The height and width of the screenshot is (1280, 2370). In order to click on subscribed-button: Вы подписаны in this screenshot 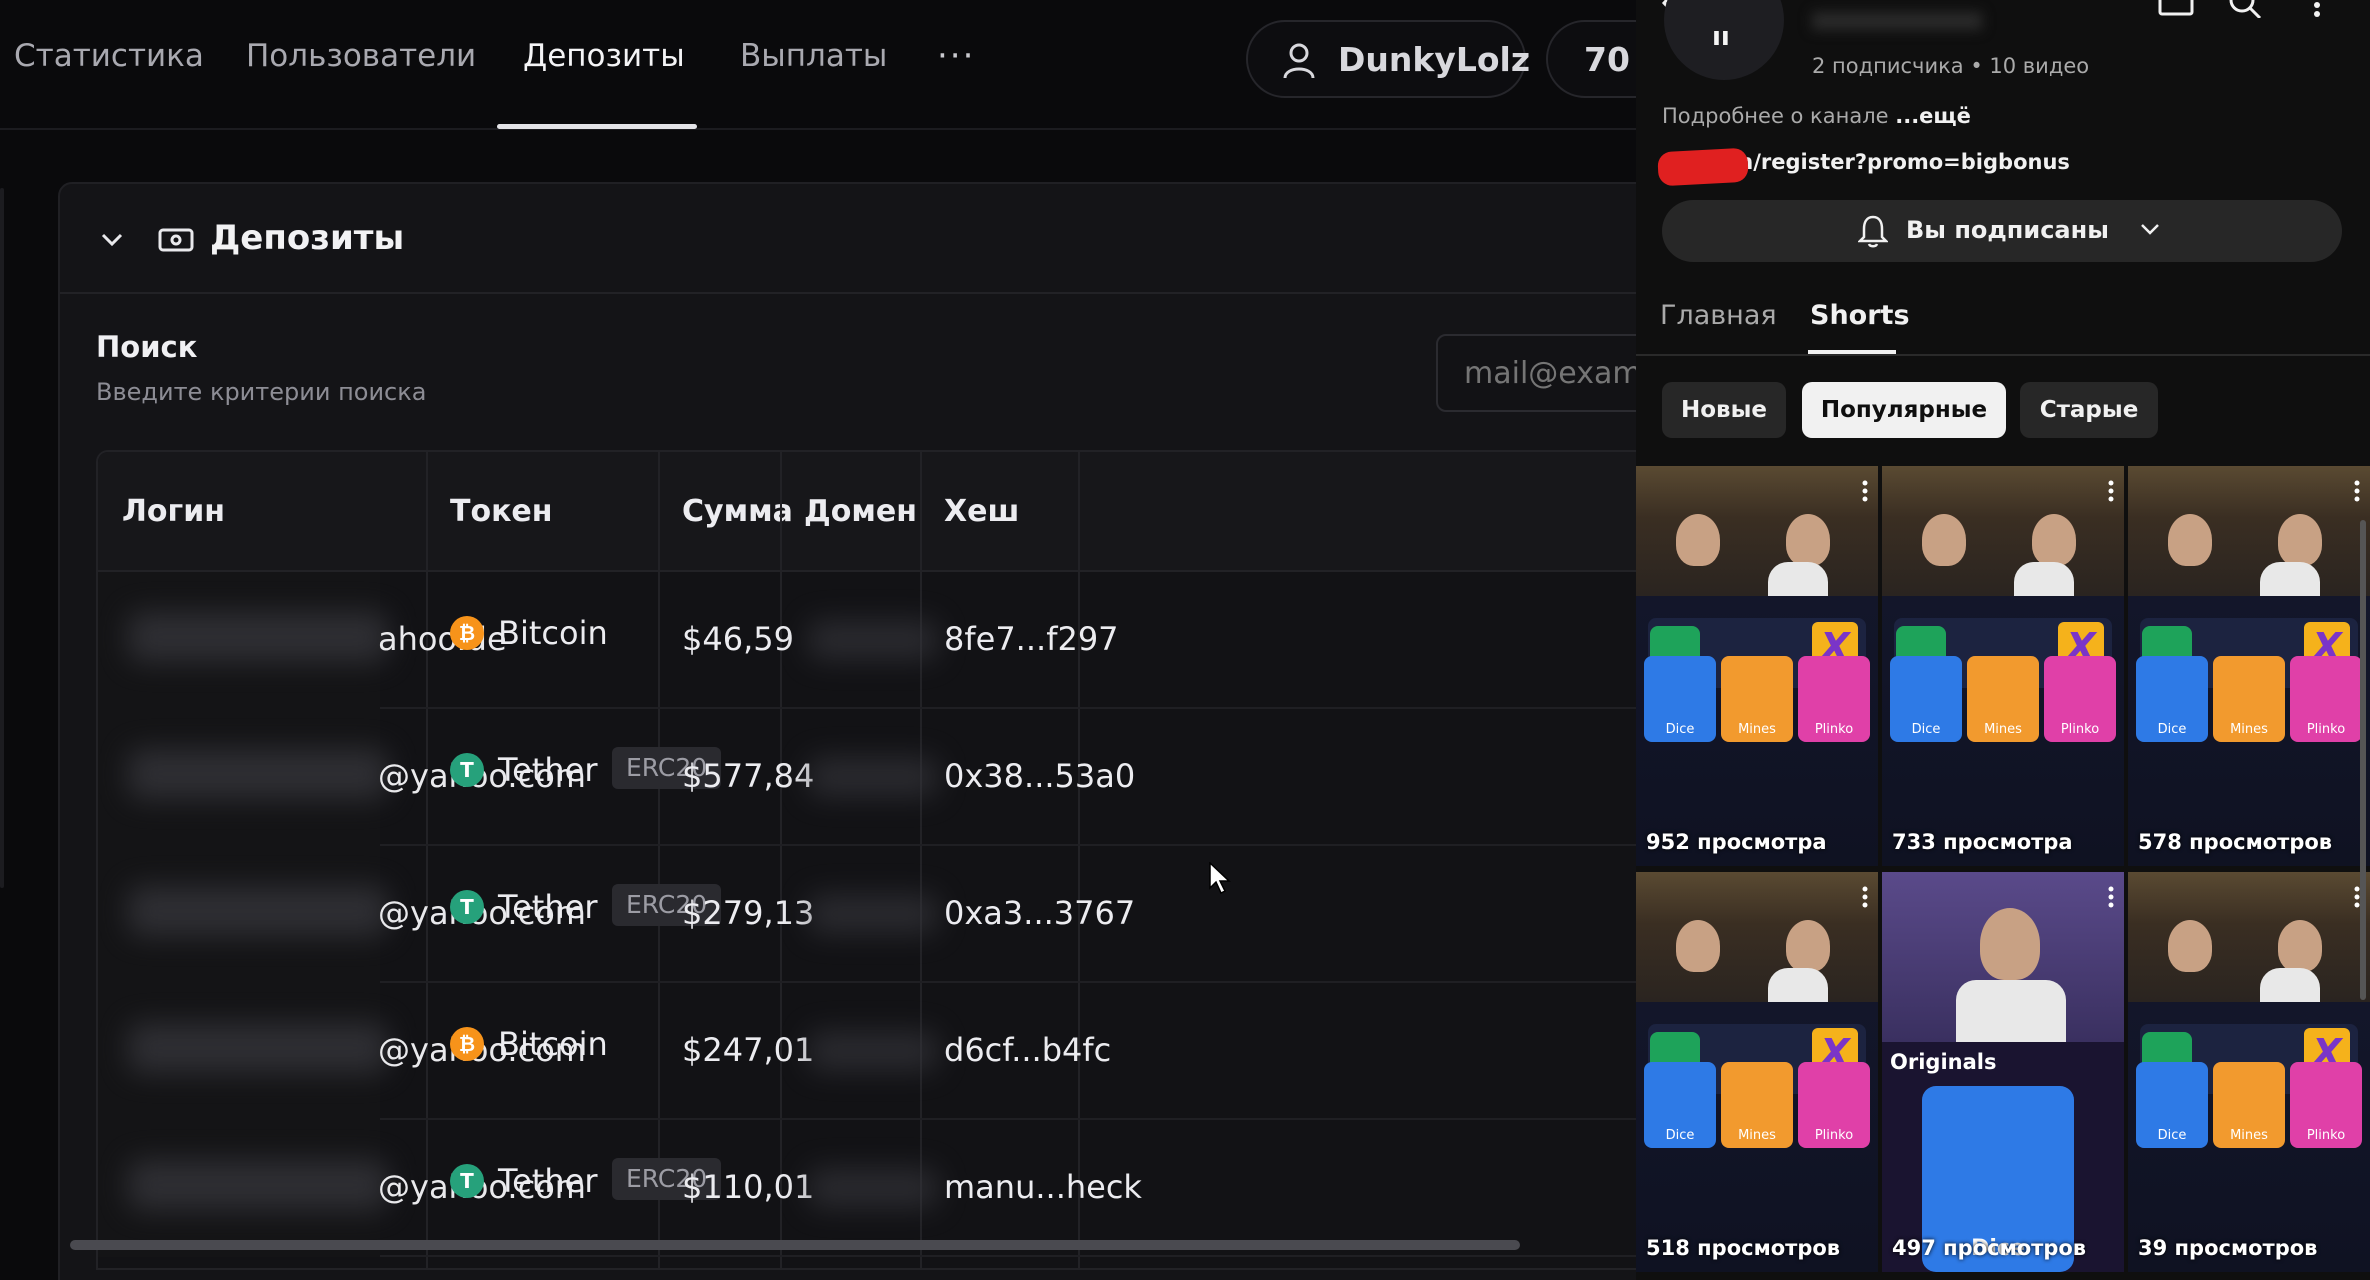, I will do `click(2002, 231)`.